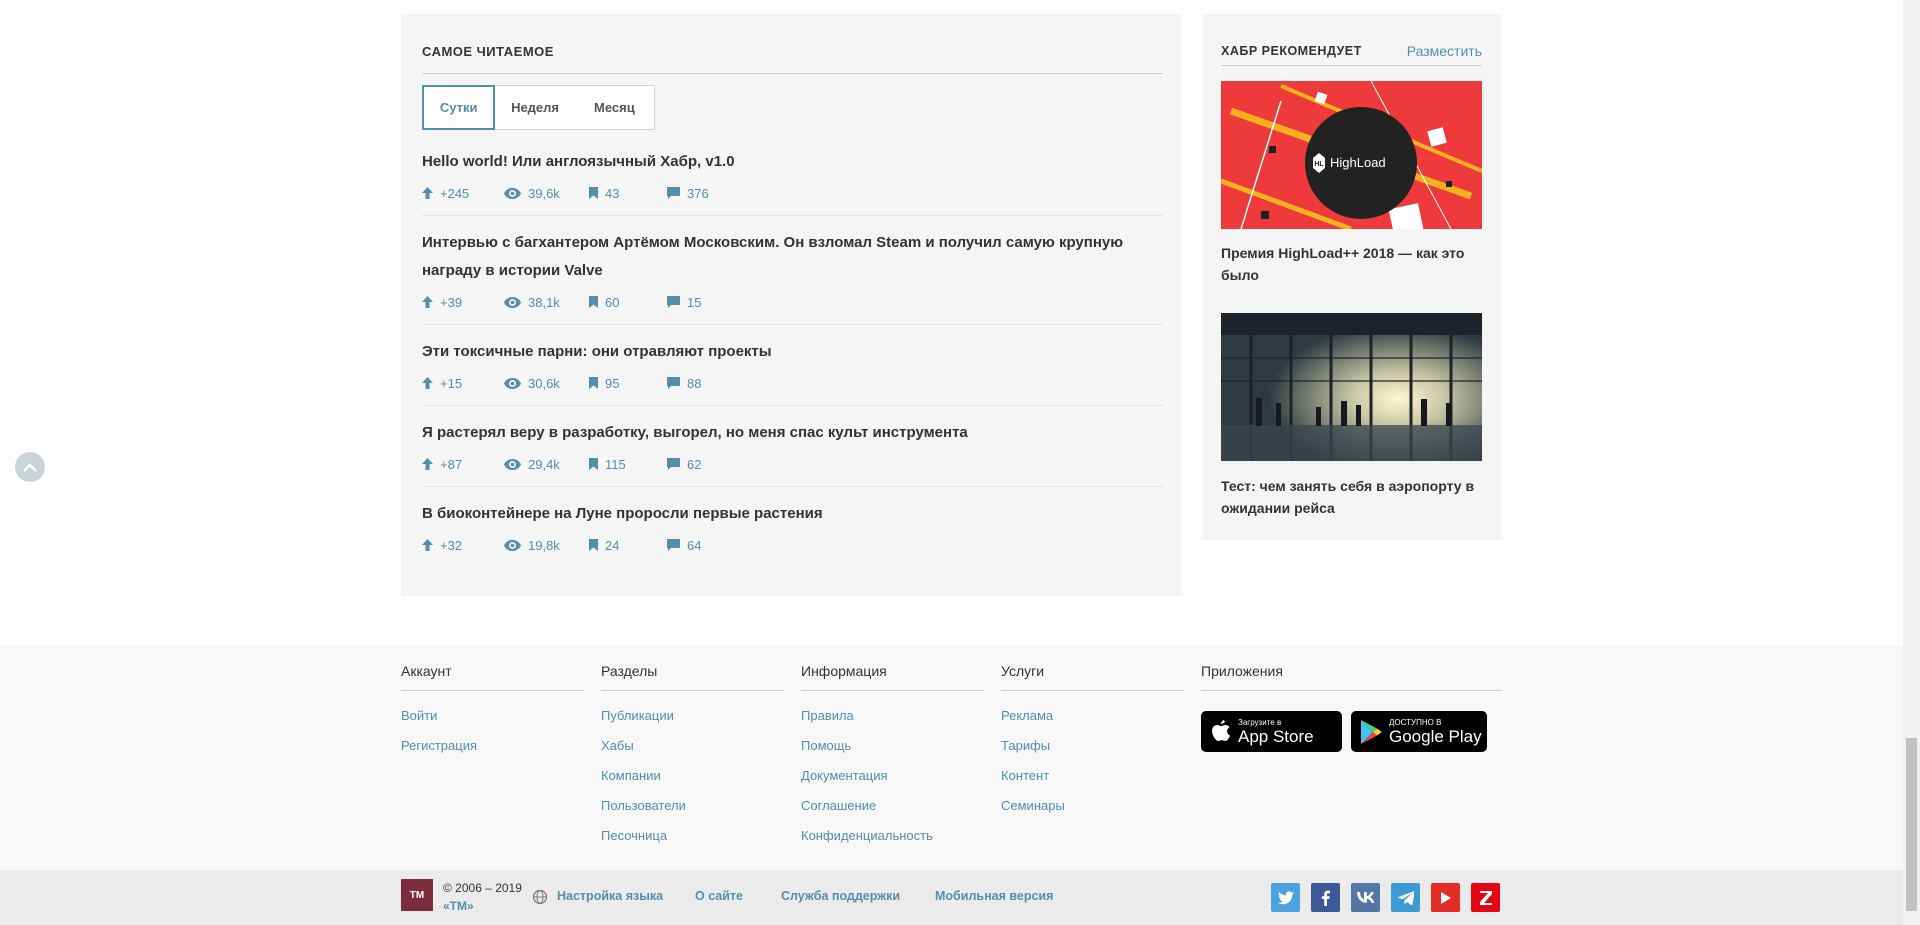 Image resolution: width=1920 pixels, height=925 pixels. What do you see at coordinates (544, 383) in the screenshot?
I see `views-count: 30,6k` at bounding box center [544, 383].